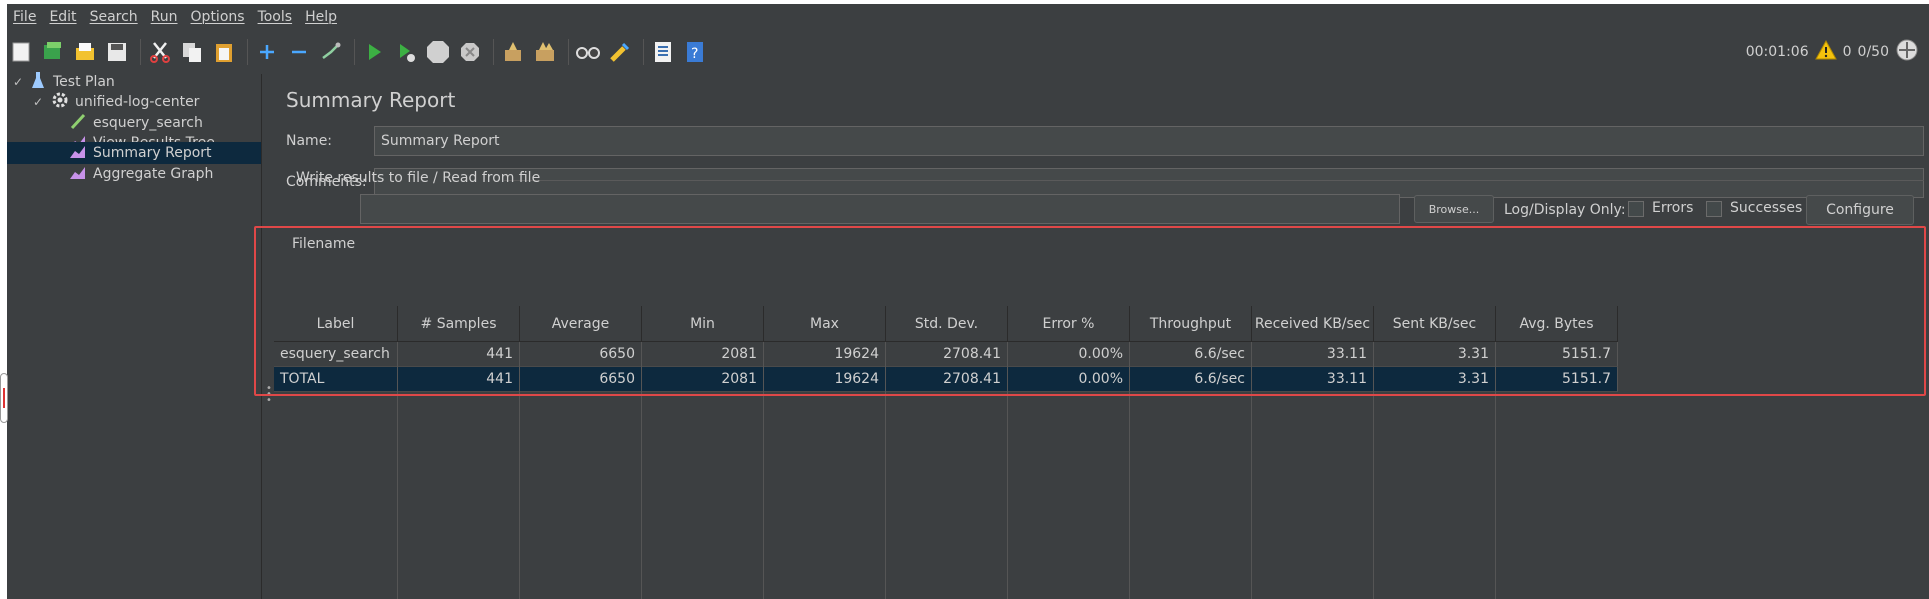  Describe the element at coordinates (137, 102) in the screenshot. I see `tree-item-label: unified-log-center` at that location.